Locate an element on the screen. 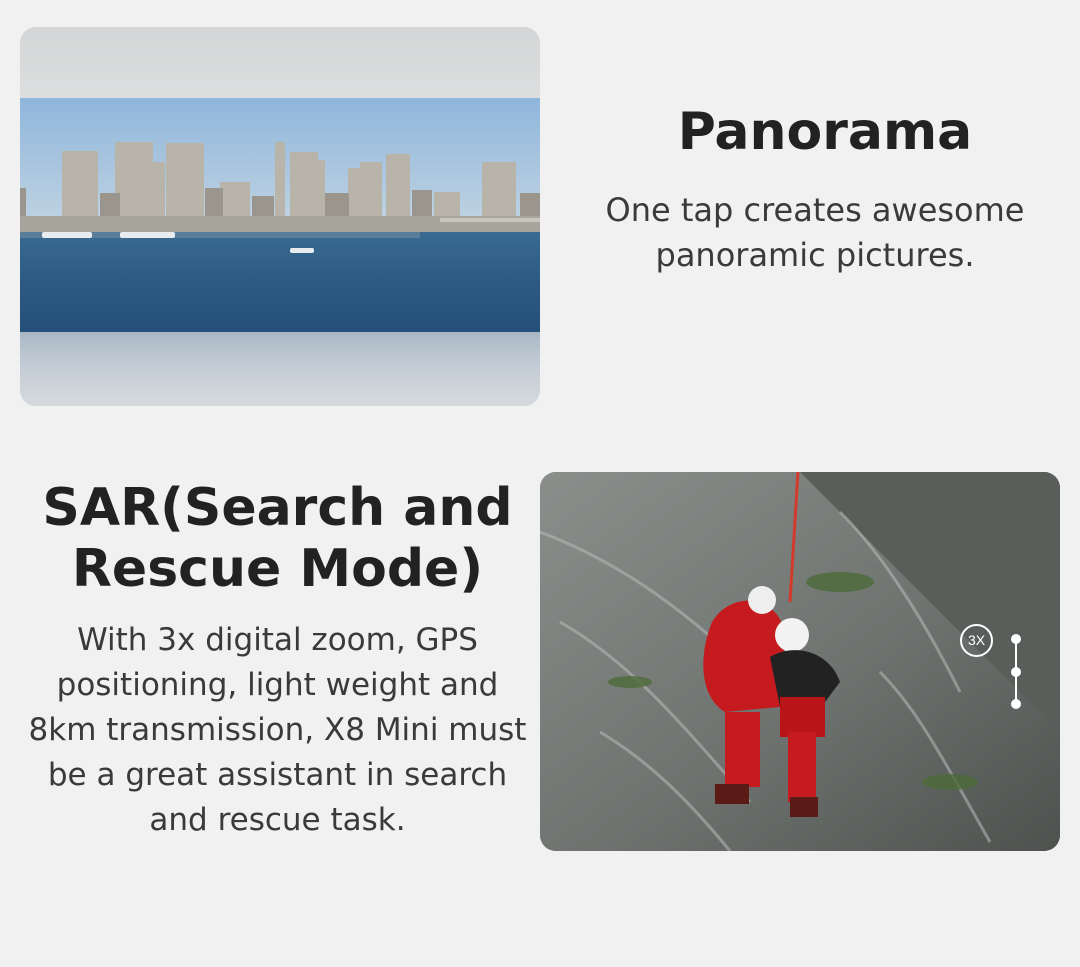 This screenshot has height=967, width=1080. zoom-dot-middle is located at coordinates (1016, 672).